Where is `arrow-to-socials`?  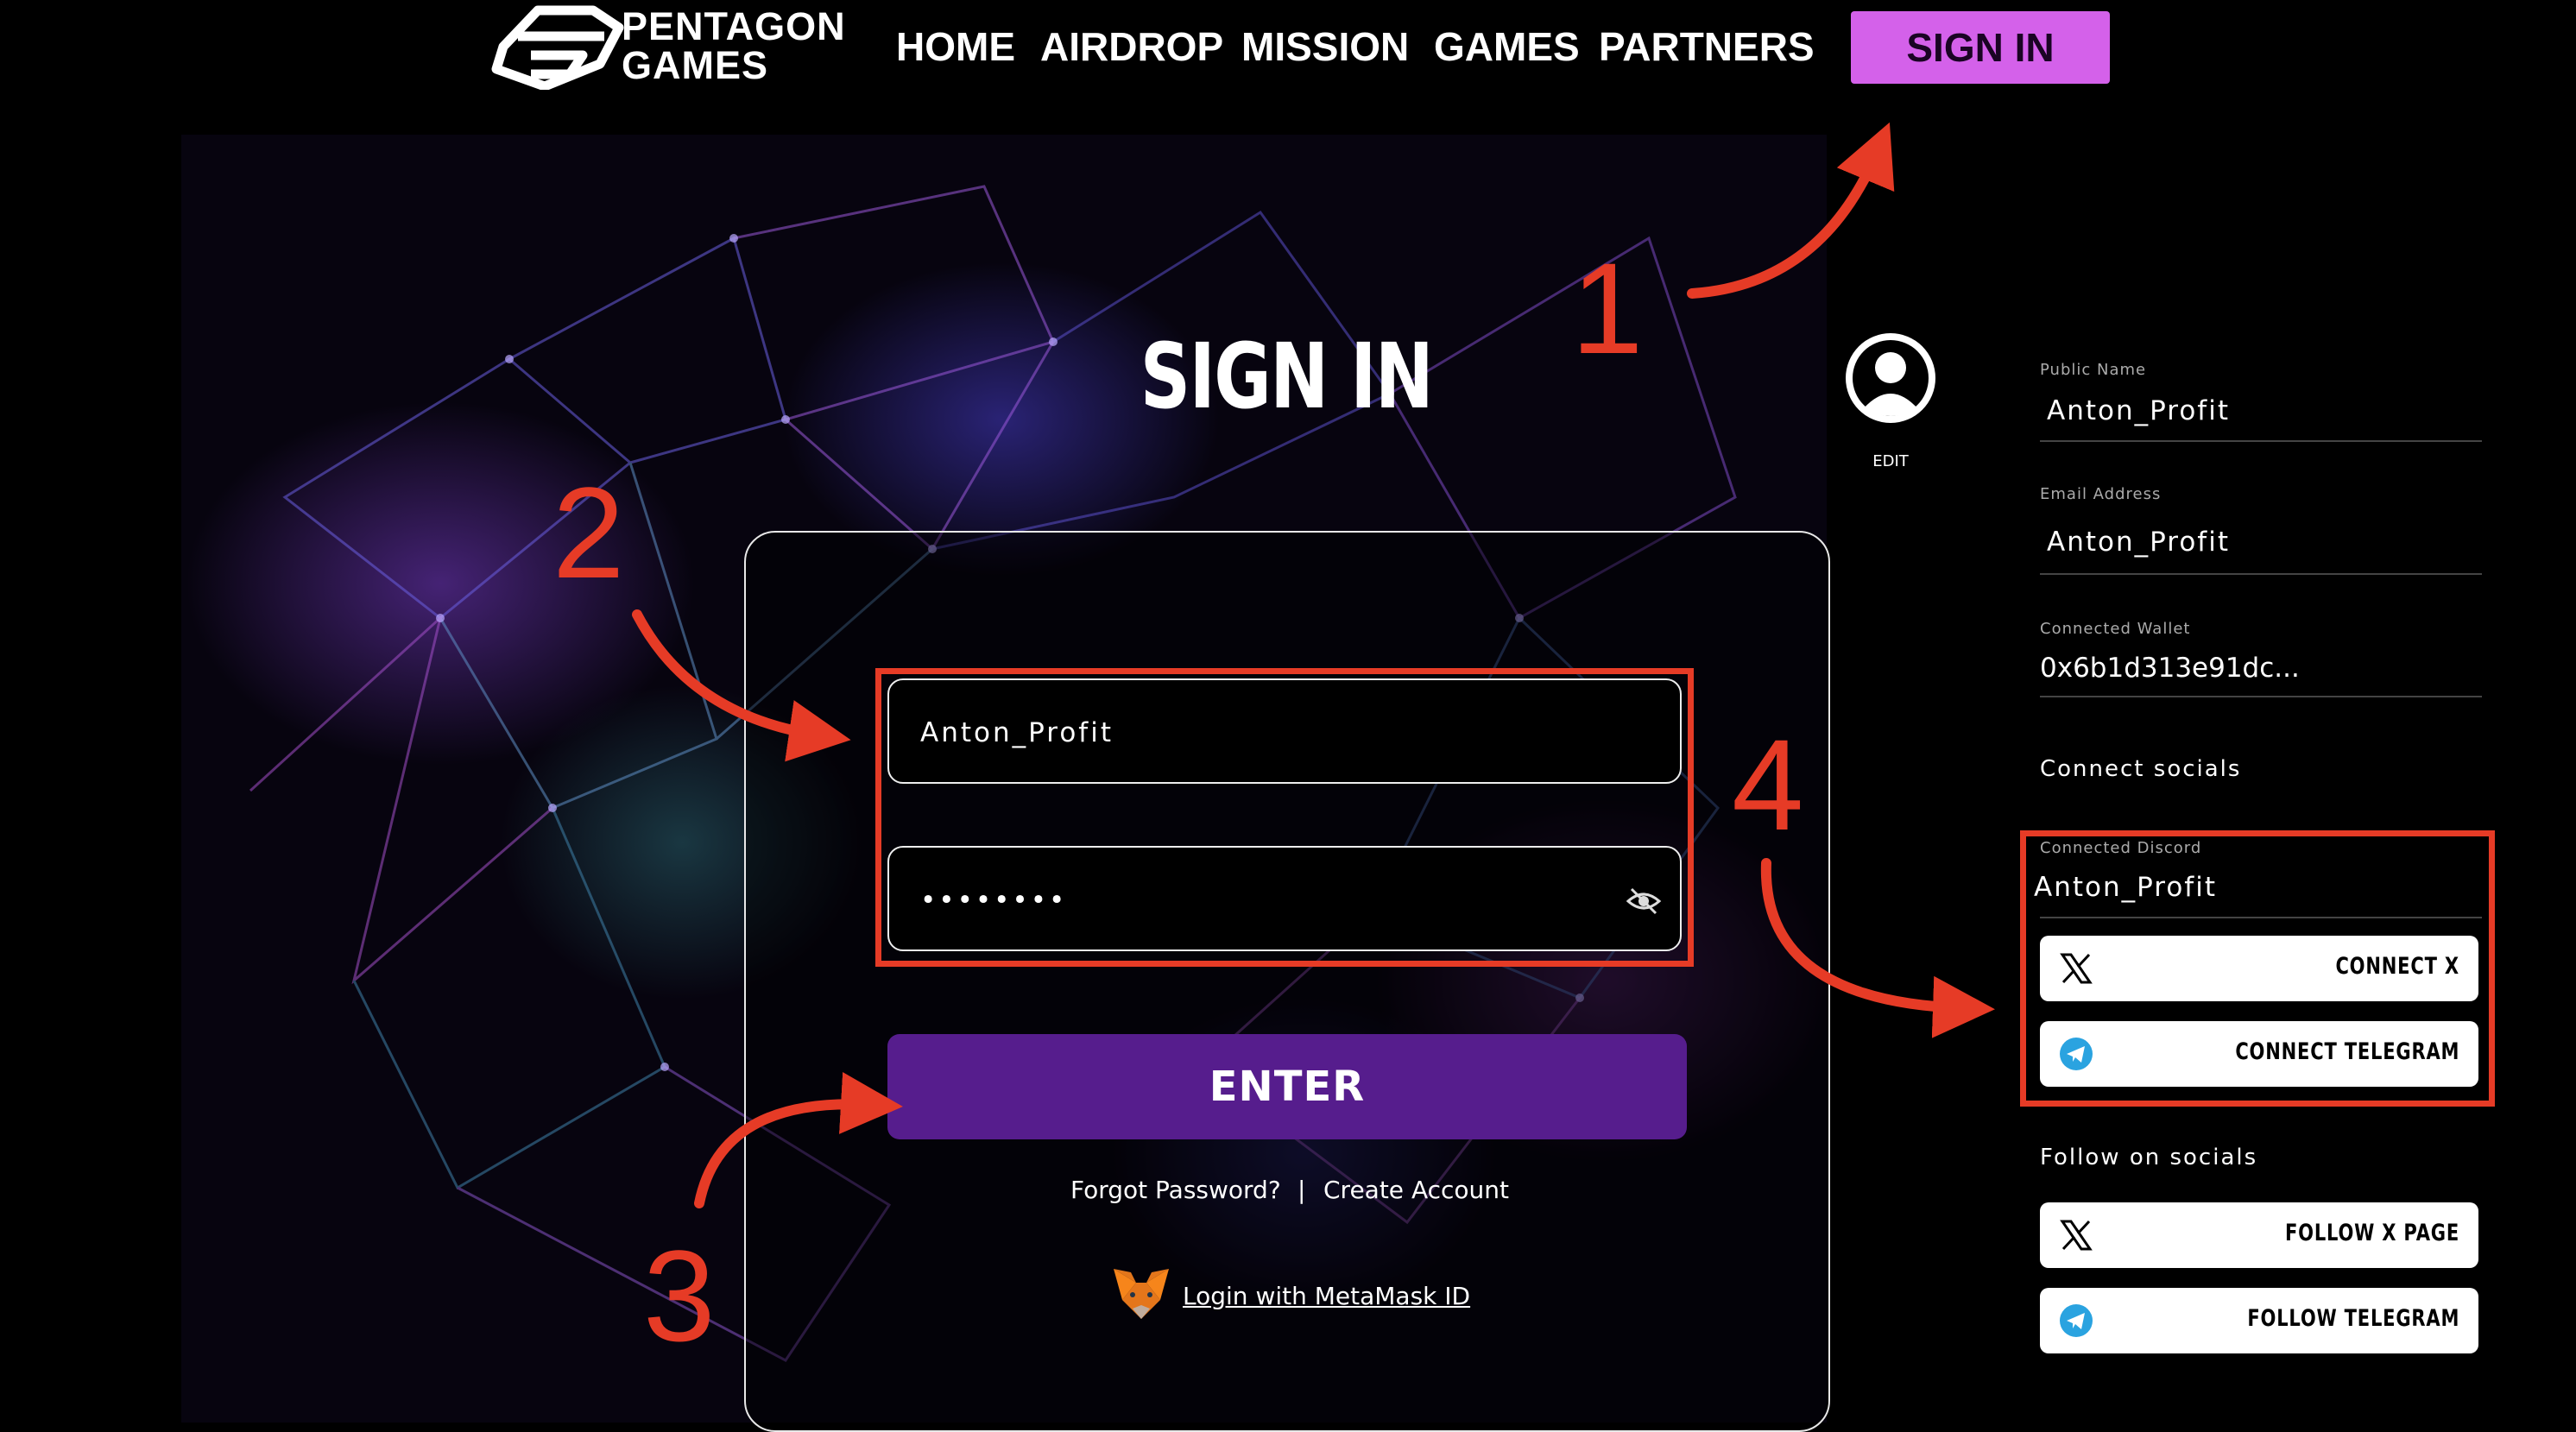
arrow-to-socials is located at coordinates (1877, 948).